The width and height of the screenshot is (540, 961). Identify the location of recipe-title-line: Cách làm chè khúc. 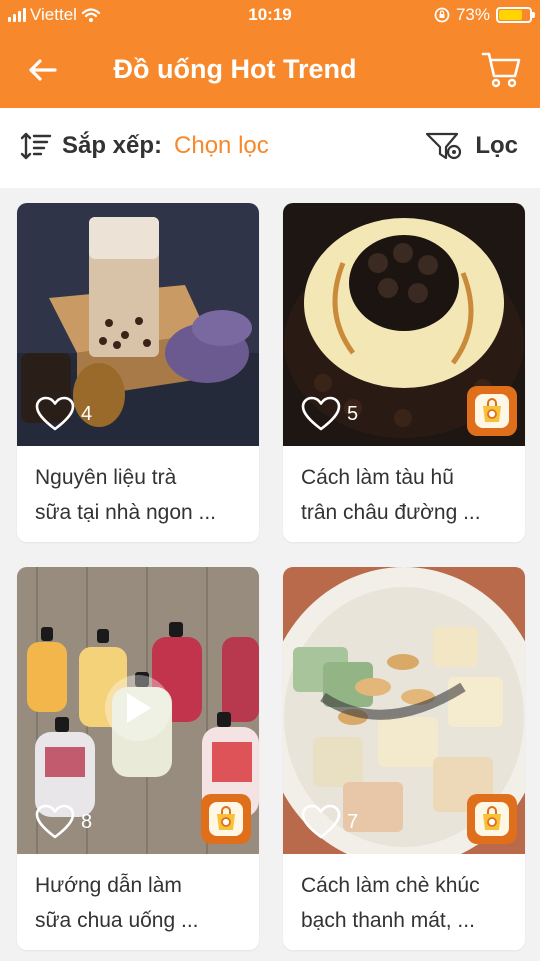
(390, 885).